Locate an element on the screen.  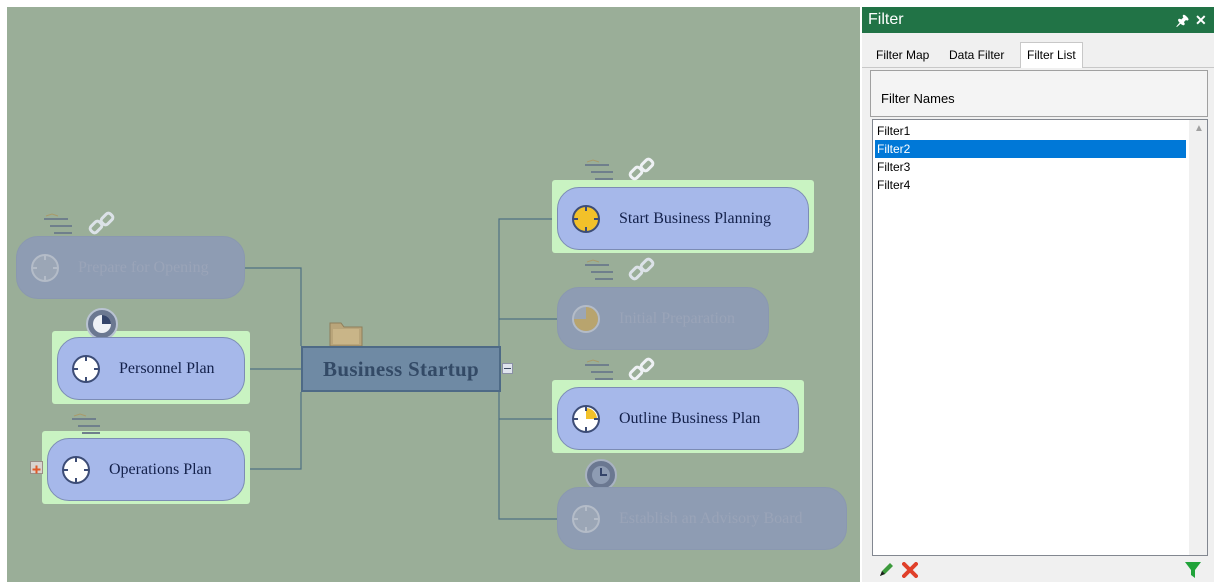
filter-item-label: Filter3 is located at coordinates (894, 167).